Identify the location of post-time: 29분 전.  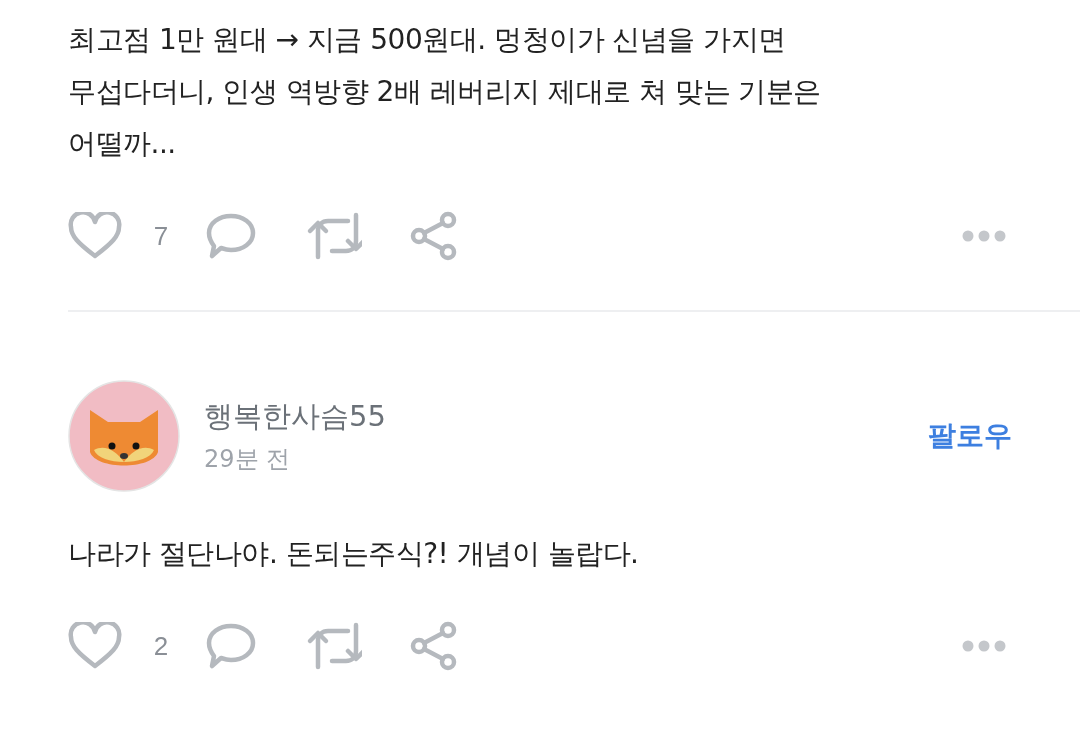
(248, 459).